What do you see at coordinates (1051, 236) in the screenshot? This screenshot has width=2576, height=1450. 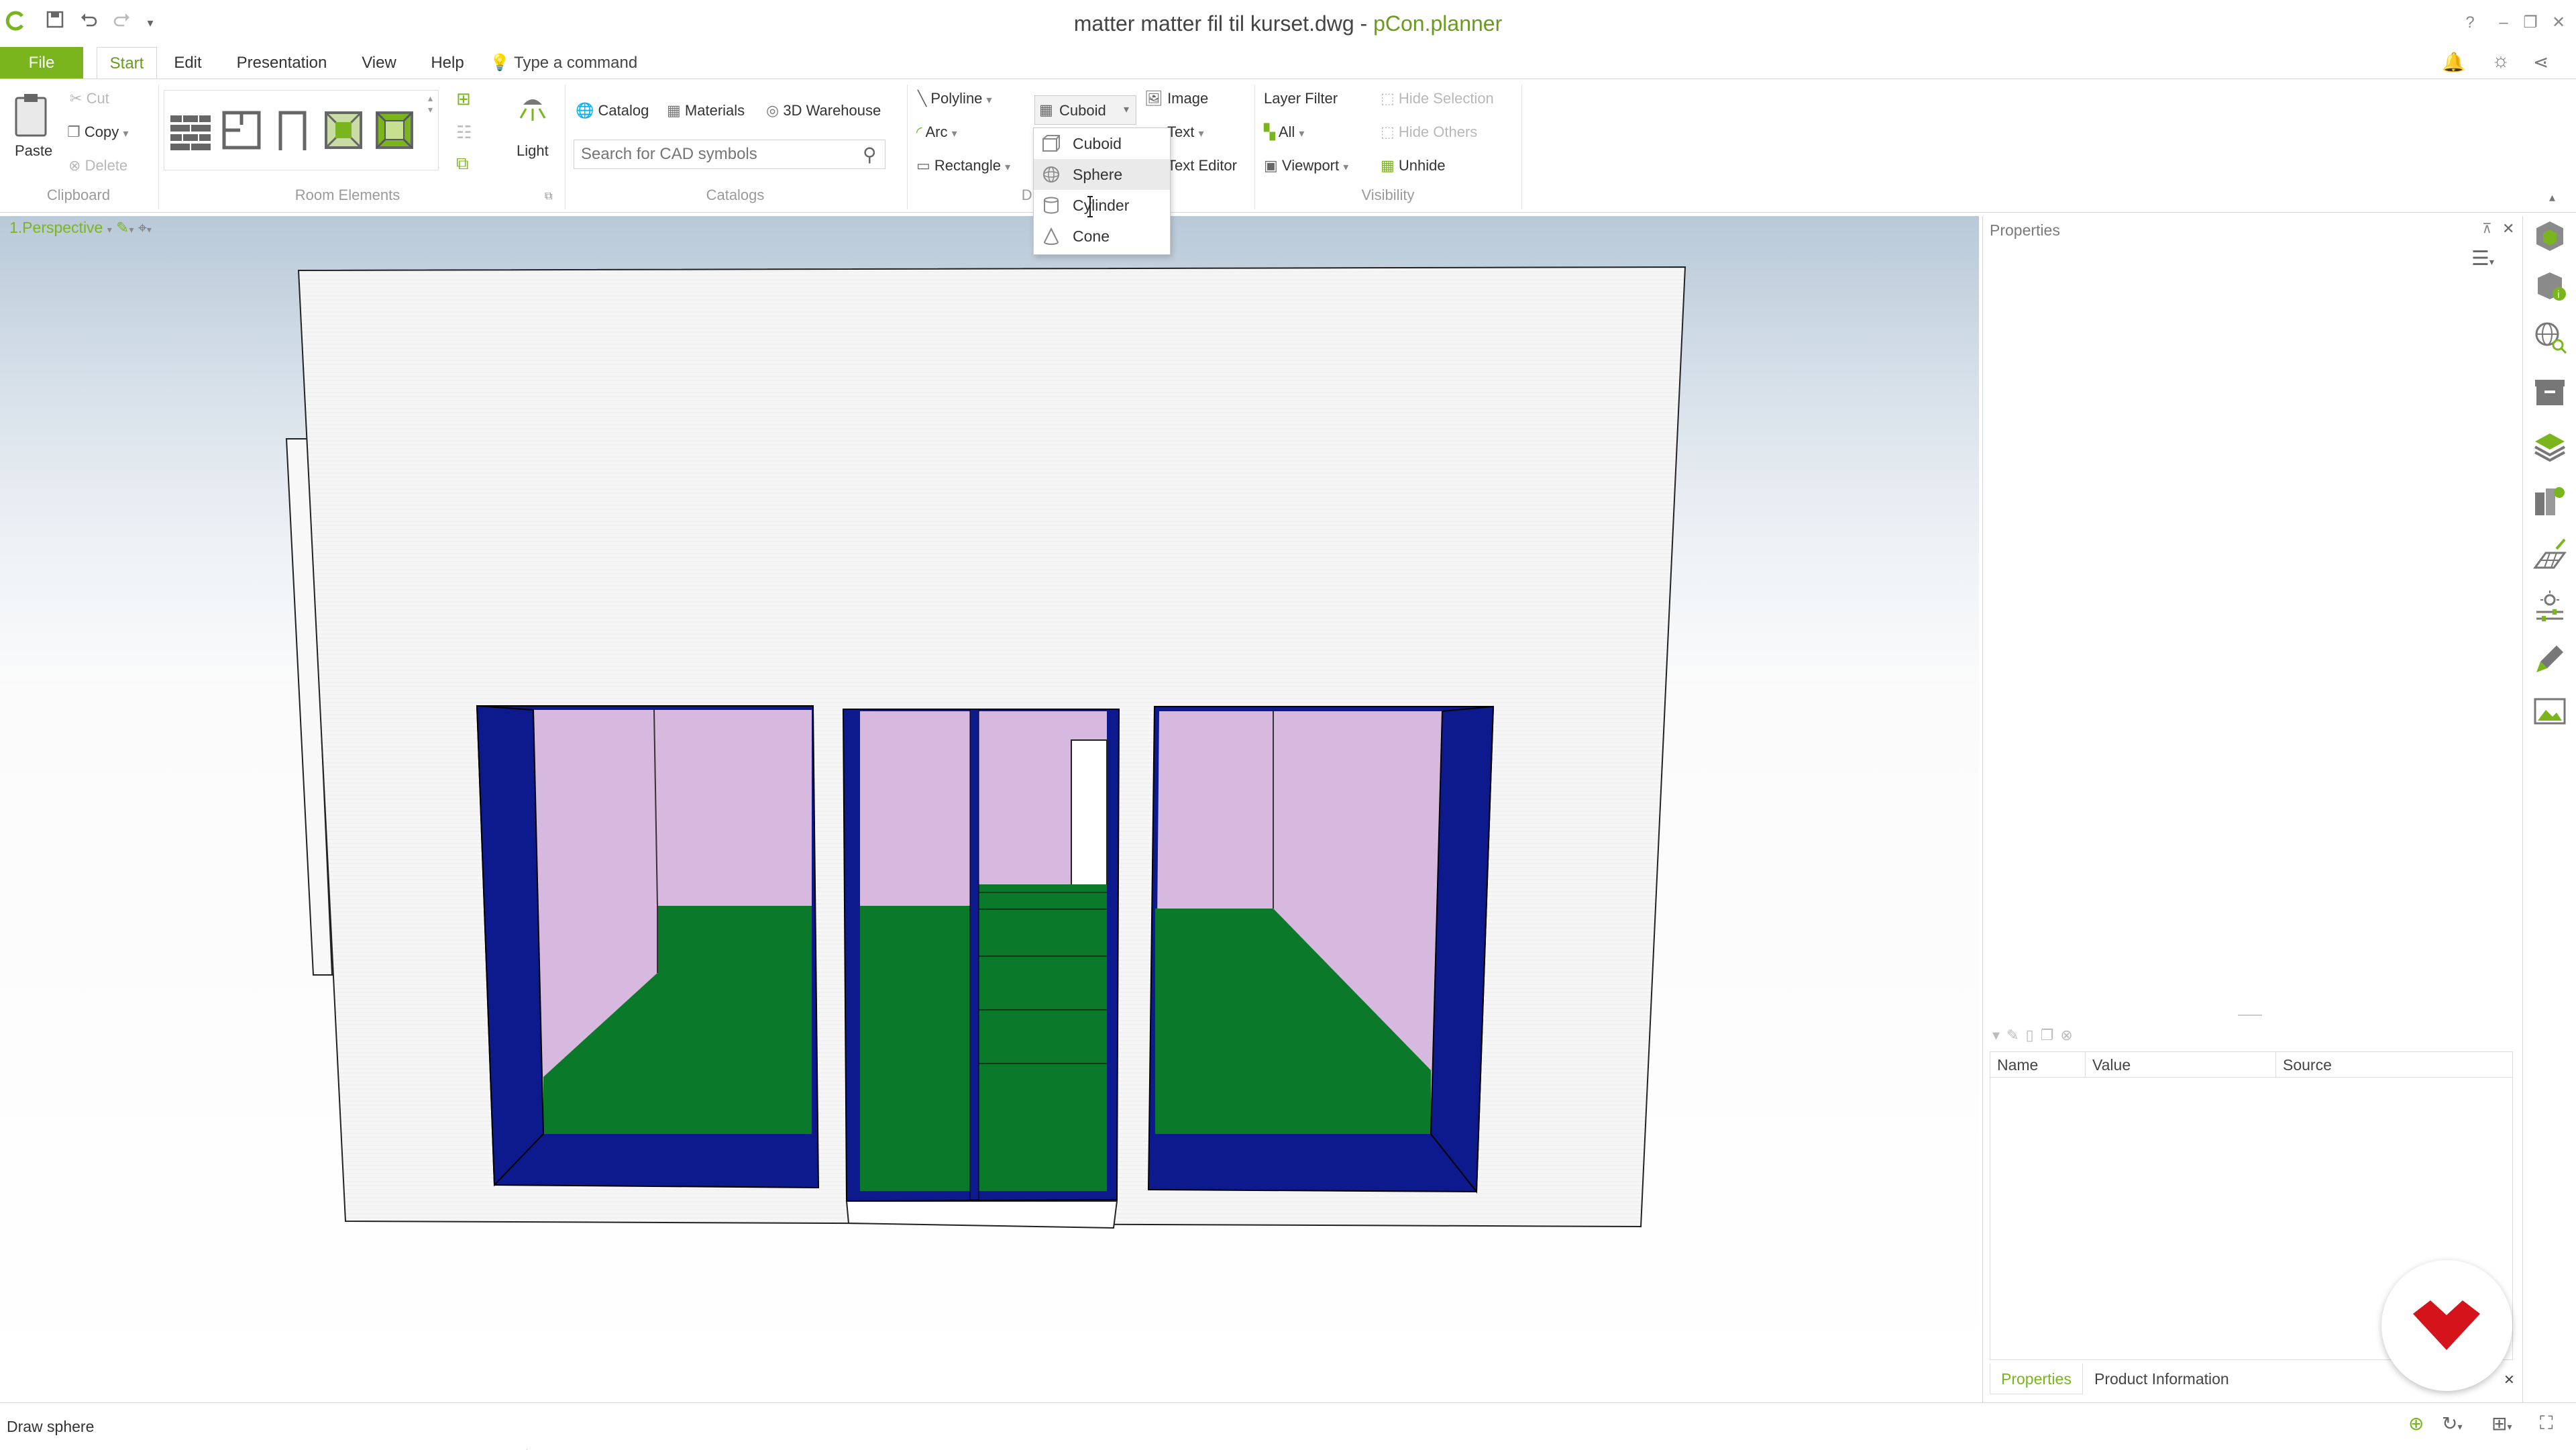 I see `cone-icon` at bounding box center [1051, 236].